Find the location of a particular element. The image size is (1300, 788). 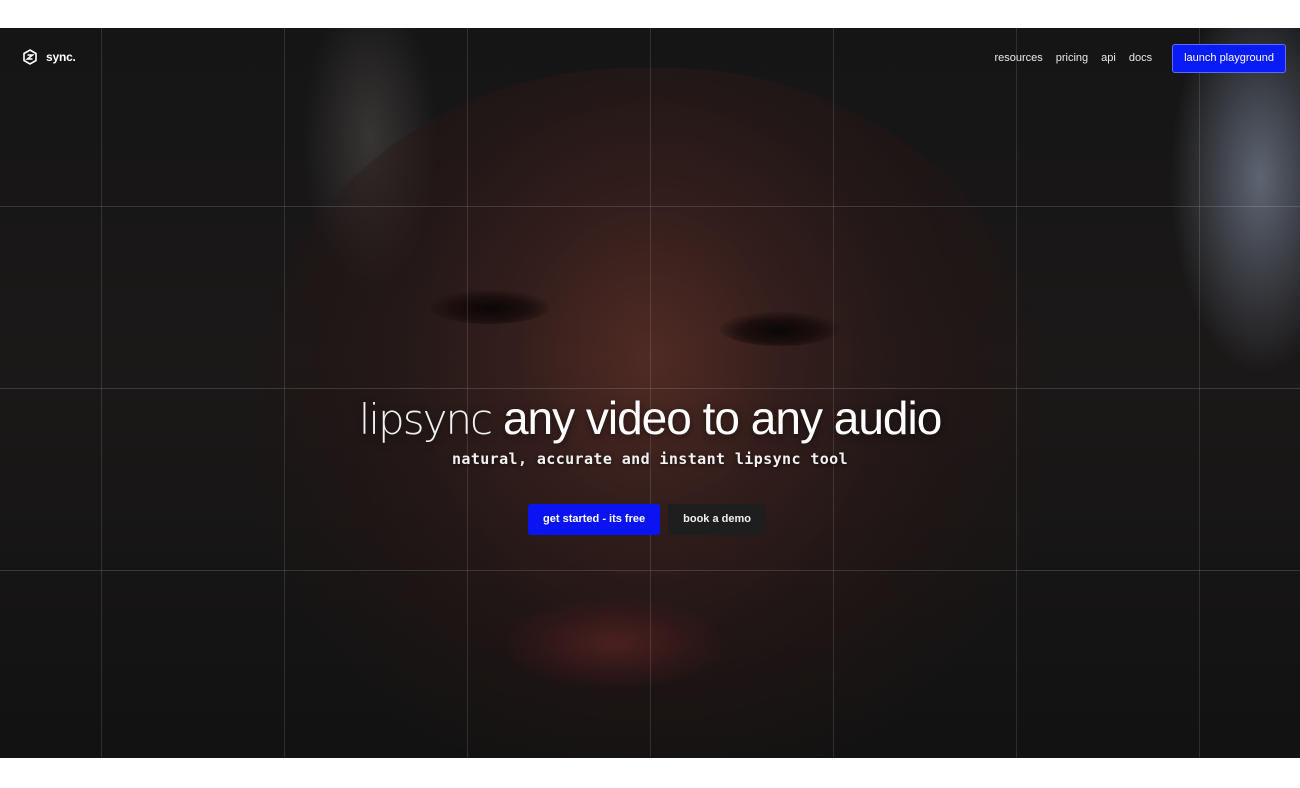

left-eye-shape is located at coordinates (490, 307).